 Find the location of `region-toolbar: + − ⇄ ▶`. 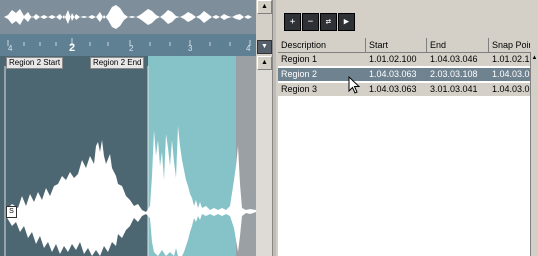

region-toolbar: + − ⇄ ▶ is located at coordinates (407, 19).